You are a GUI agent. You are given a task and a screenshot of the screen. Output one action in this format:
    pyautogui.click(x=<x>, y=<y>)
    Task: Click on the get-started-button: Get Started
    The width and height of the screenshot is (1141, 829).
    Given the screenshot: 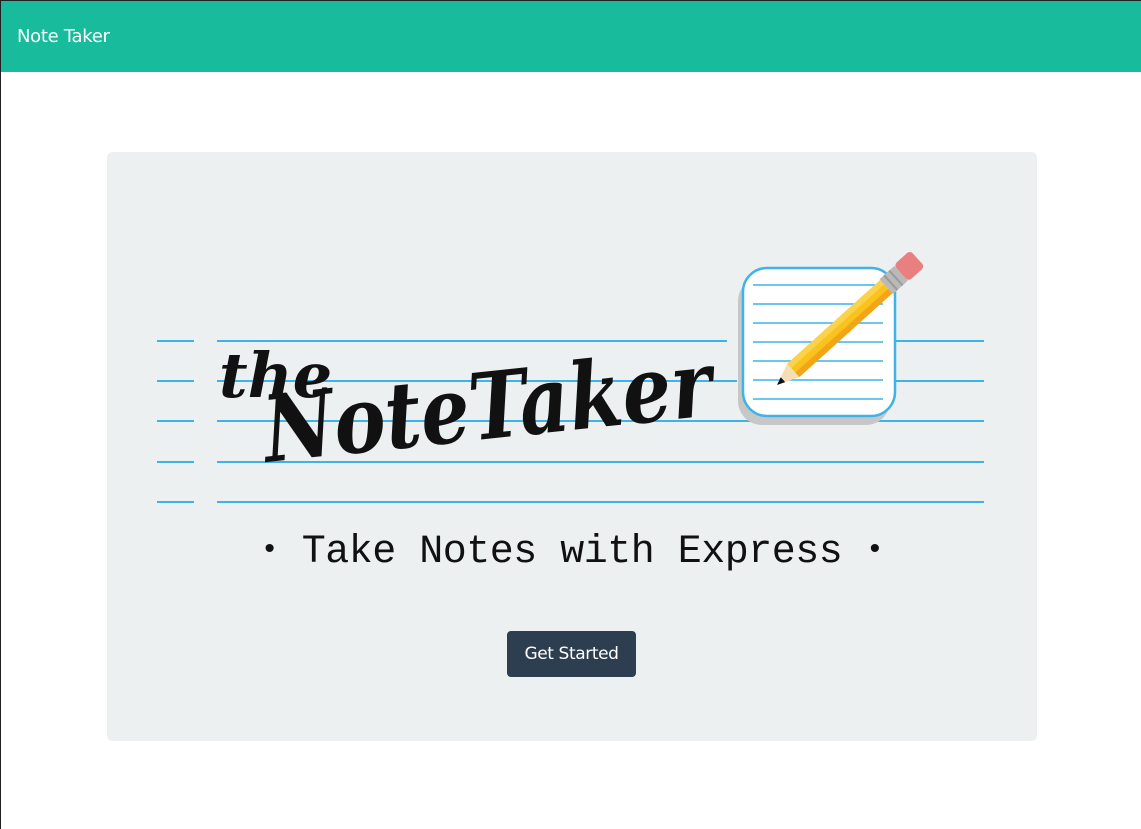 What is the action you would take?
    pyautogui.click(x=571, y=654)
    